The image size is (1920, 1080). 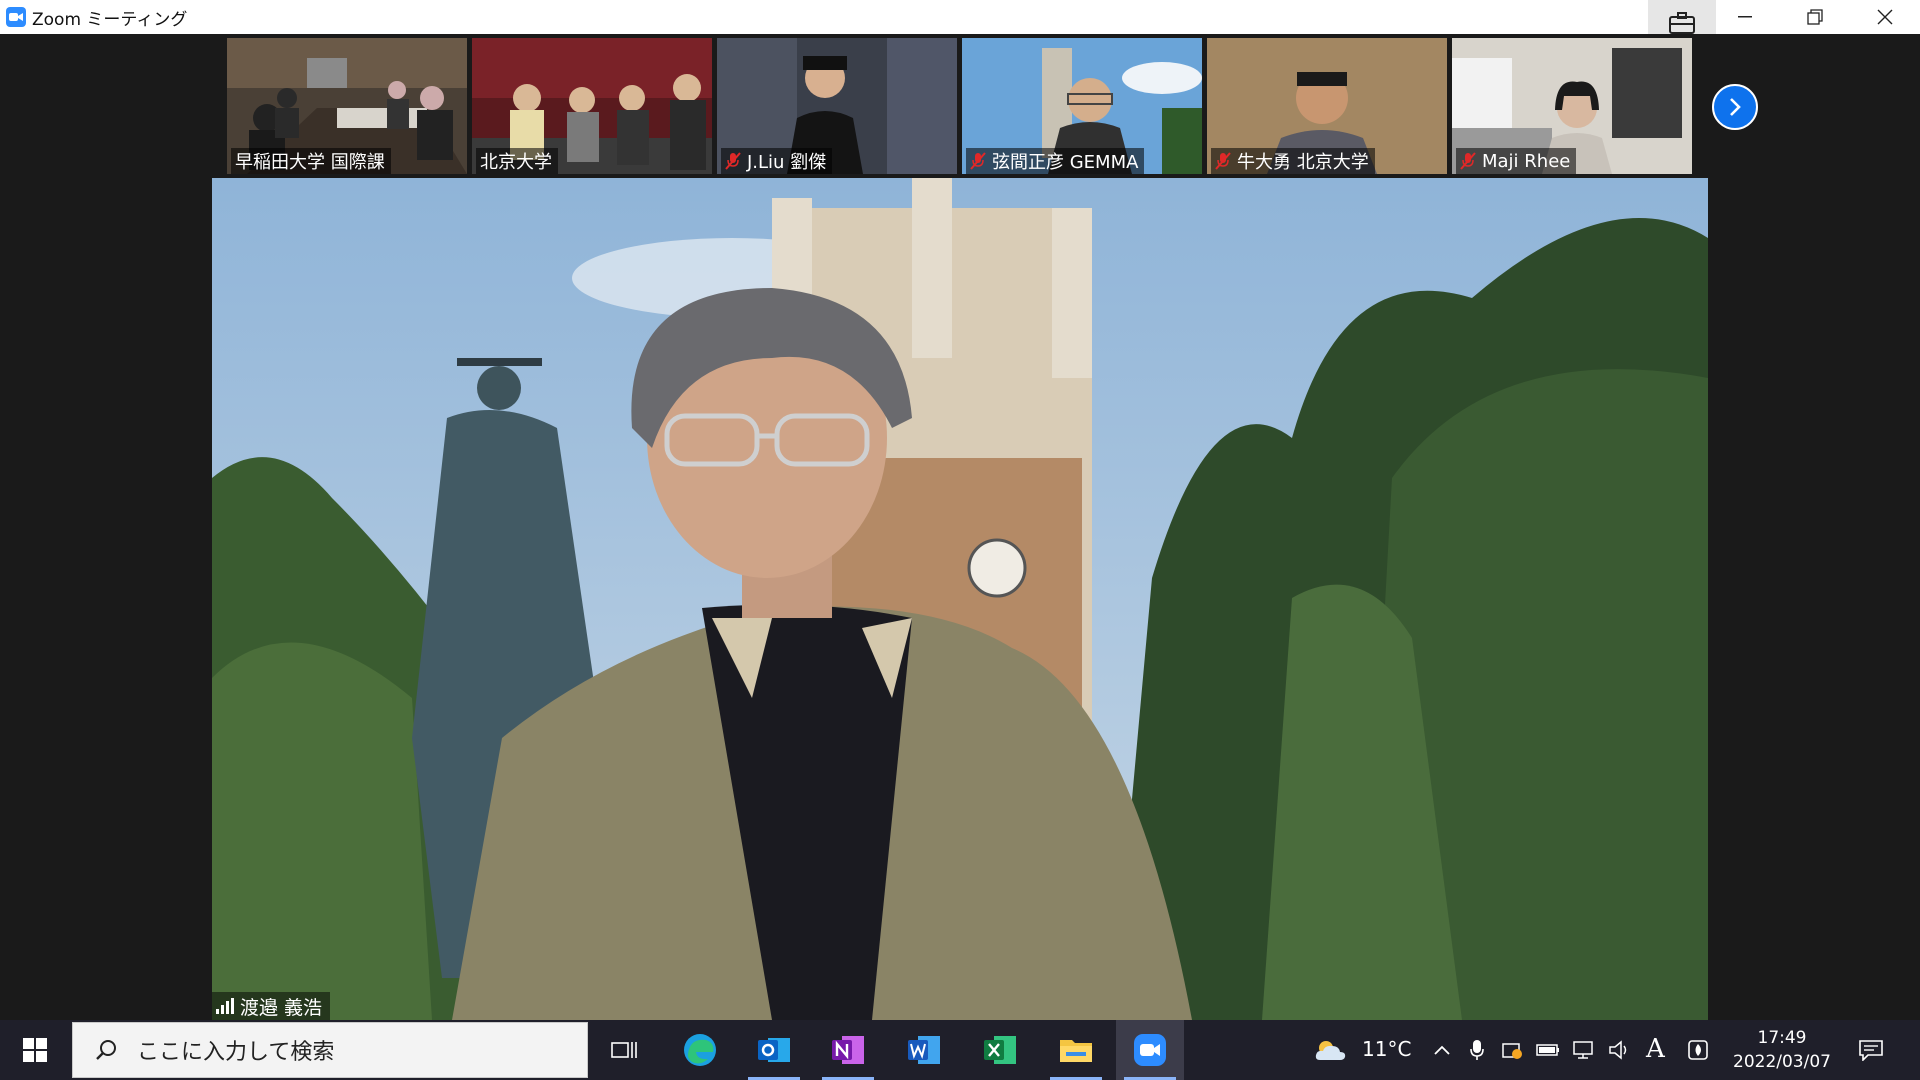 I want to click on outlook-icon, so click(x=774, y=1050).